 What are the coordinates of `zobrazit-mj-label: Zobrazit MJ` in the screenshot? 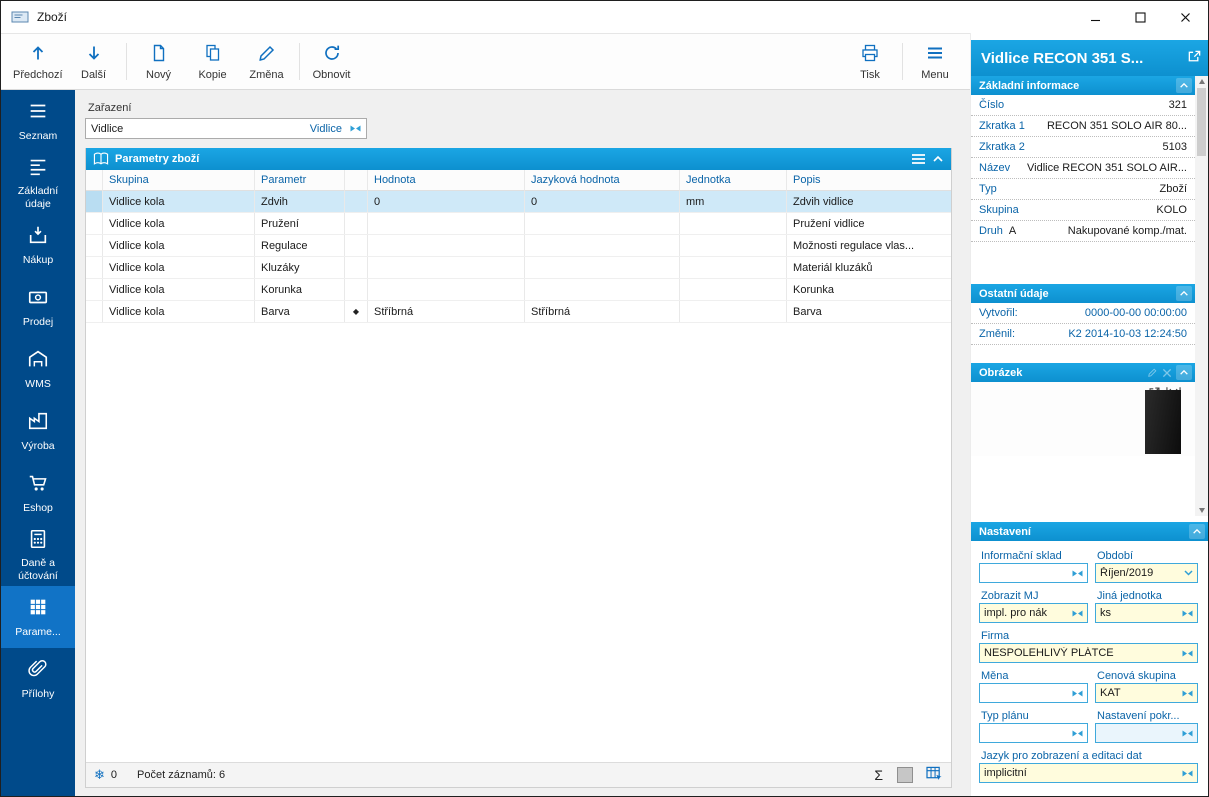 It's located at (1010, 596).